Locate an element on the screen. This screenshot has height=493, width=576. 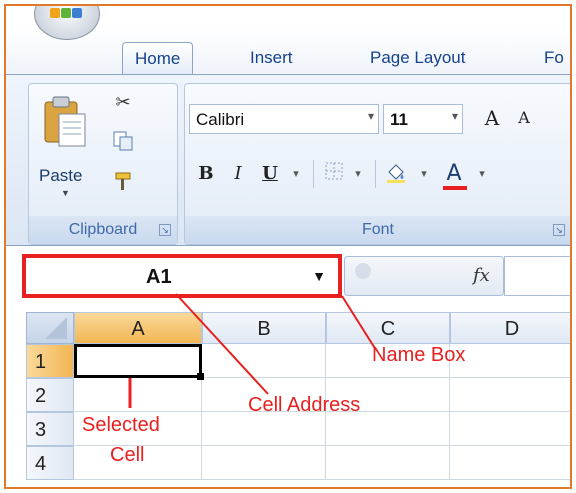
column-header-c: C is located at coordinates (388, 328).